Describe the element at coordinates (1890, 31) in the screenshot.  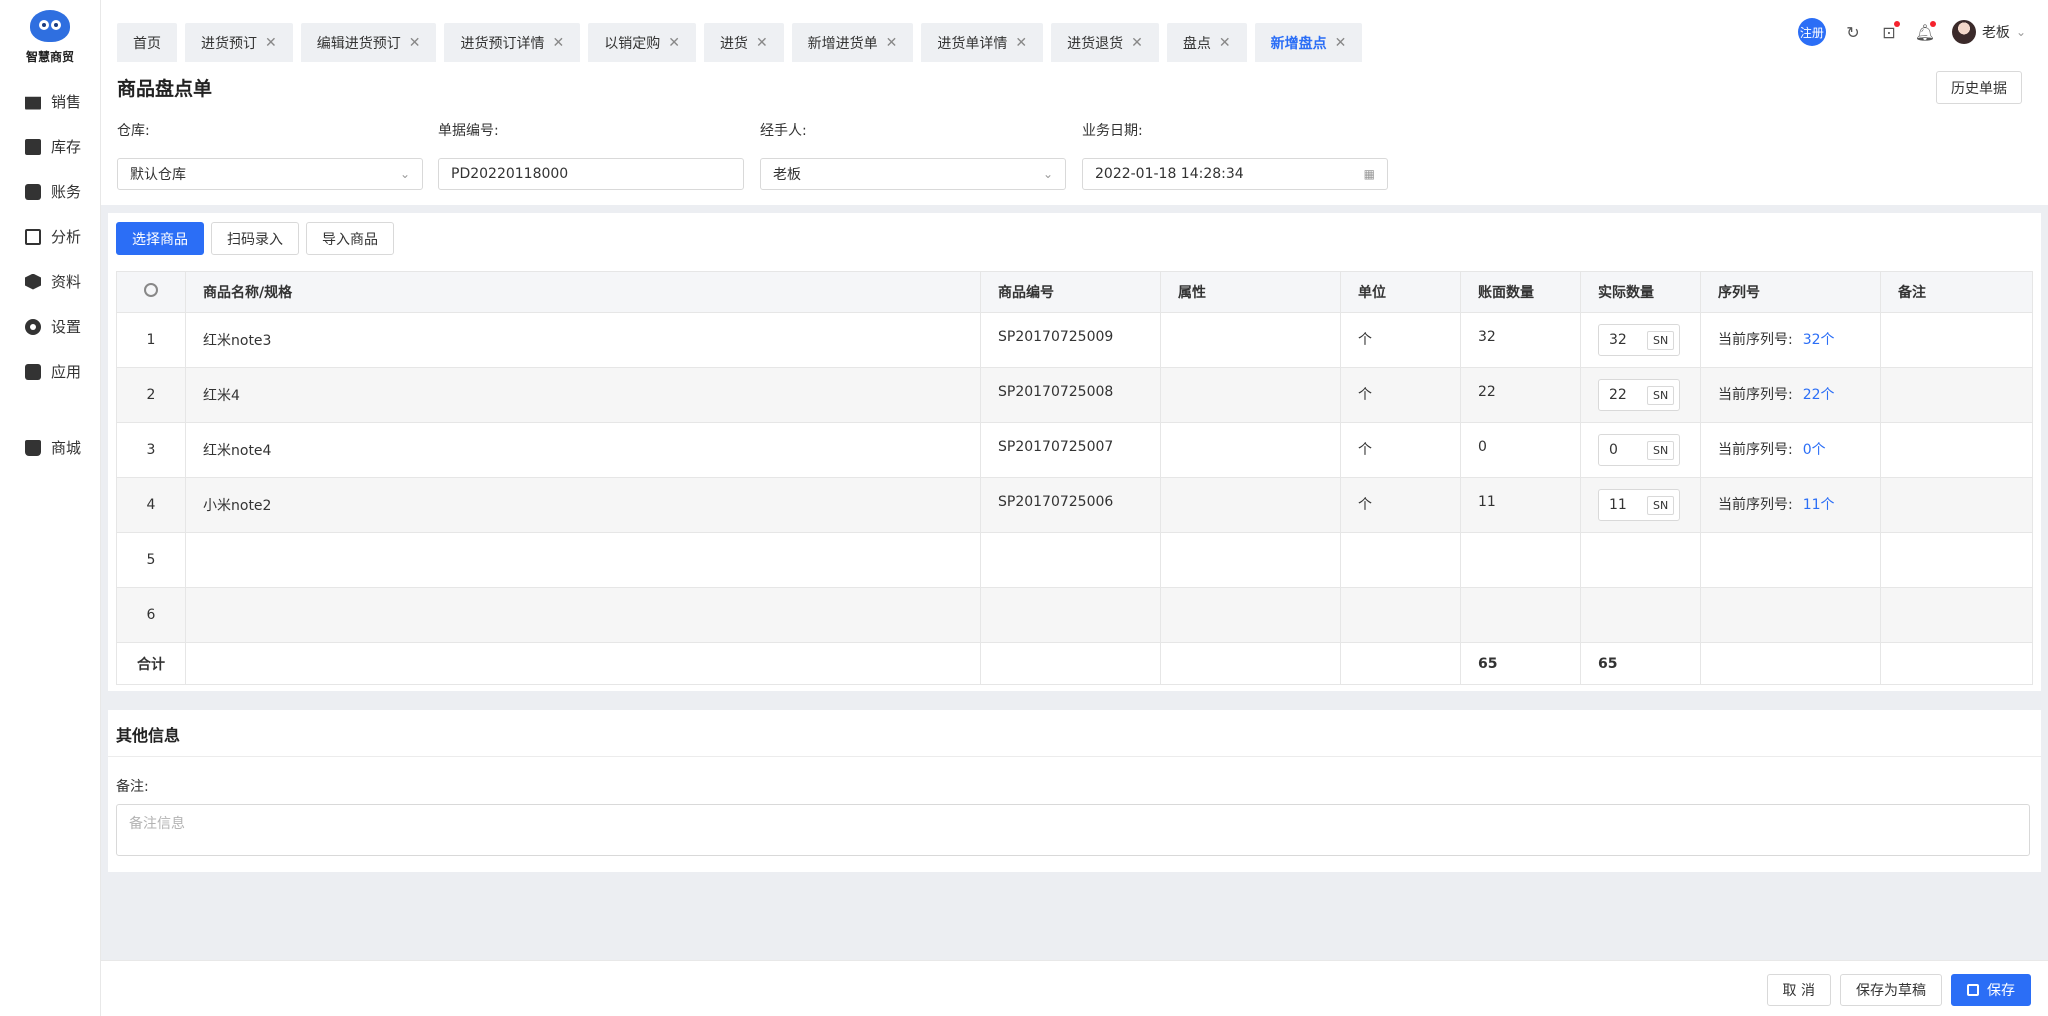
I see `gift-icon: ⊡` at that location.